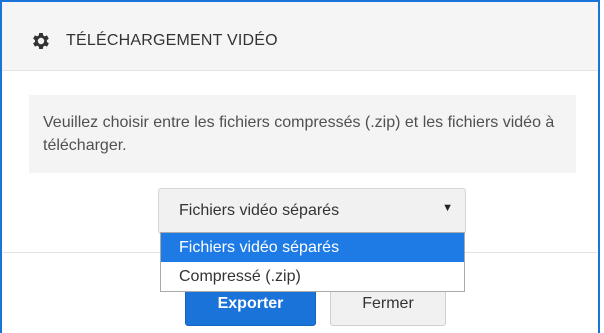 This screenshot has width=604, height=333. Describe the element at coordinates (447, 208) in the screenshot. I see `chevron-down-icon: ▼` at that location.